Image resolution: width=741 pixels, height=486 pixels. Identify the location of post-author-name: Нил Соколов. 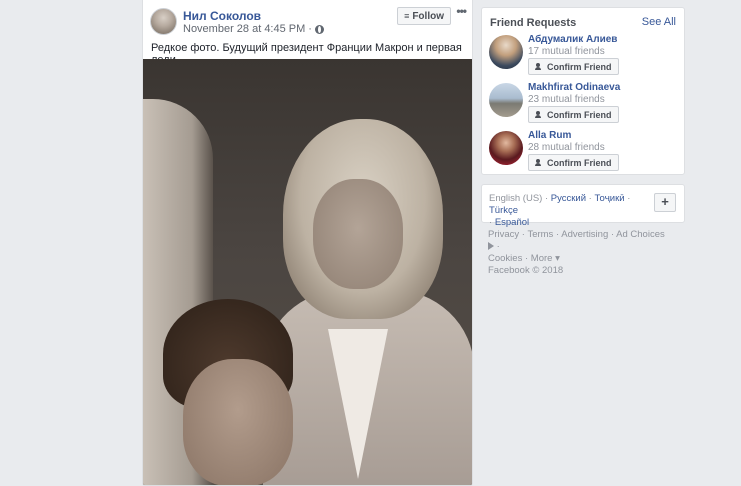
(222, 16).